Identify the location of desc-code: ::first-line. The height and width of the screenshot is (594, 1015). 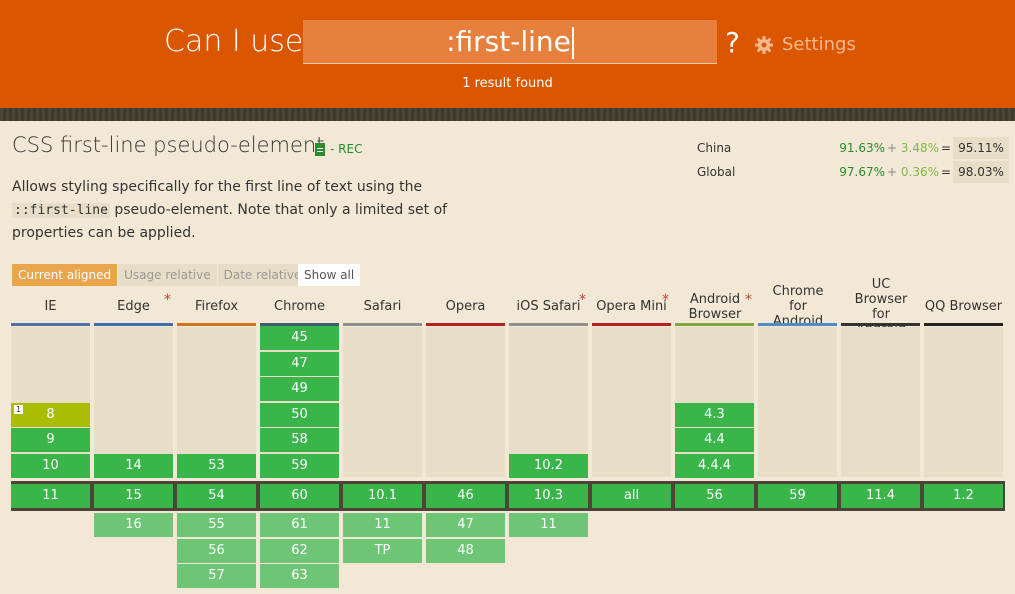
(61, 210).